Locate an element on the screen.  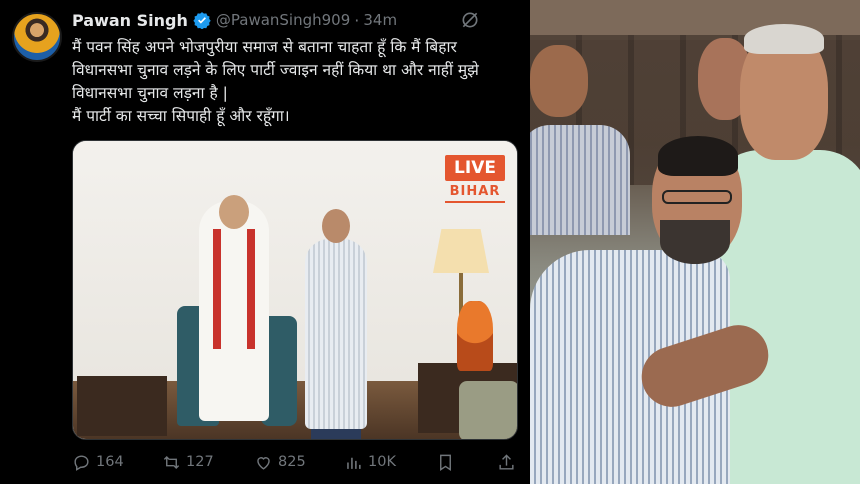
watermark-live: LIVE is located at coordinates (475, 168).